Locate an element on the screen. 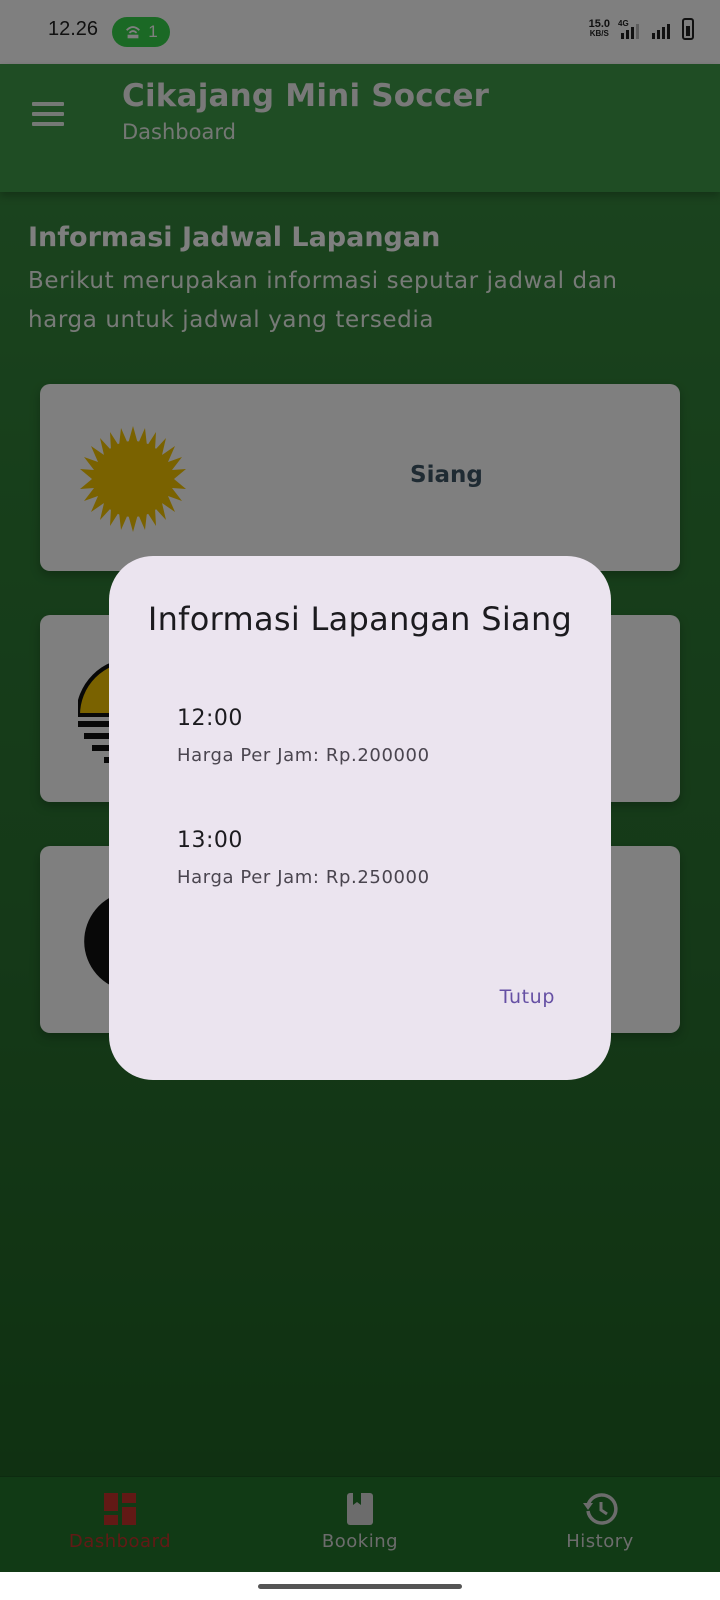 The height and width of the screenshot is (1600, 720). close-button: Tutup is located at coordinates (527, 997).